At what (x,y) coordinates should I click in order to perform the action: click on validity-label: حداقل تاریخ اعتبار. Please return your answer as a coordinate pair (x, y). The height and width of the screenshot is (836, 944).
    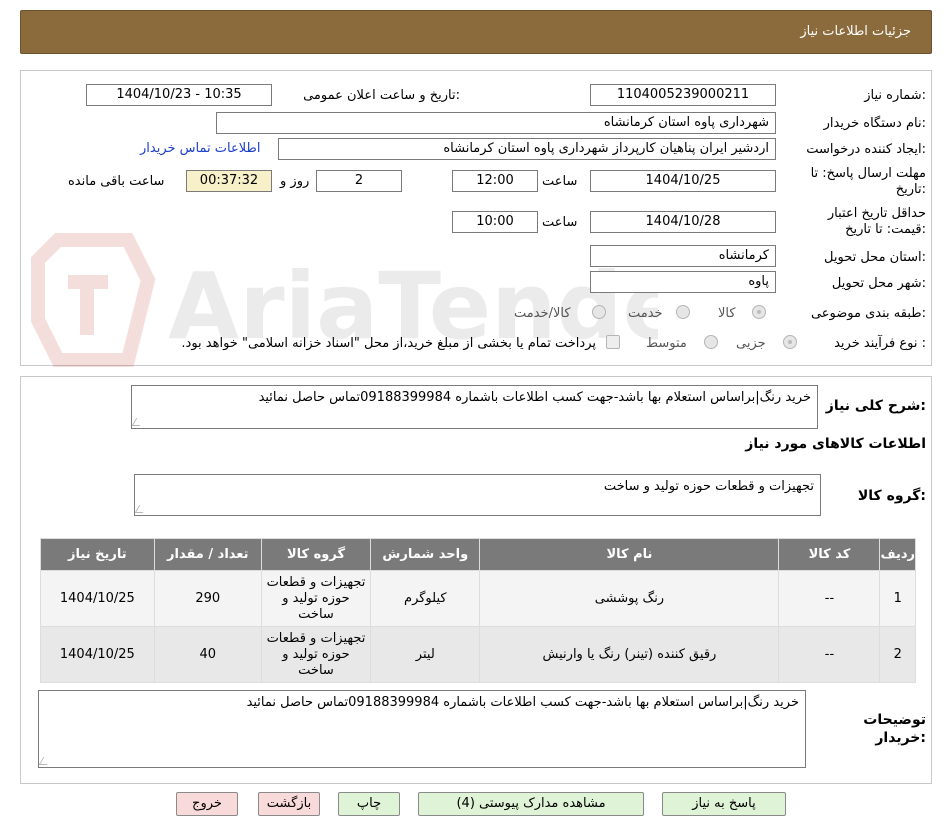
    Looking at the image, I should click on (876, 213).